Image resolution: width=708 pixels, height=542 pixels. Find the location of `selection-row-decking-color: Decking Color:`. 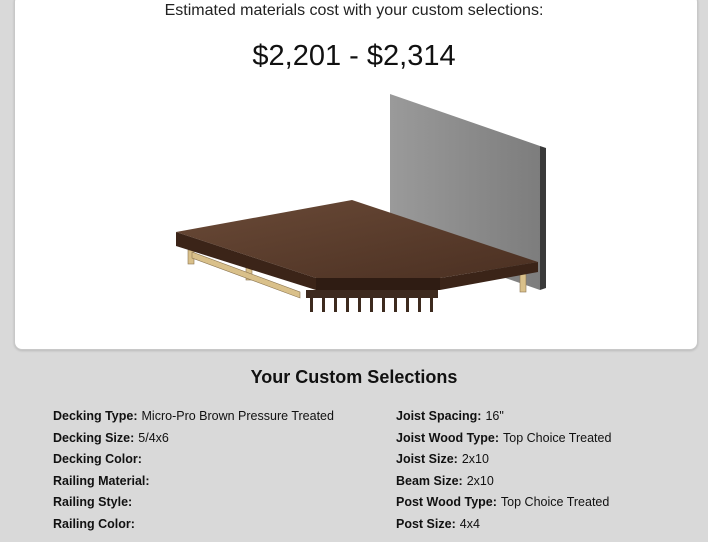

selection-row-decking-color: Decking Color: is located at coordinates (193, 462).